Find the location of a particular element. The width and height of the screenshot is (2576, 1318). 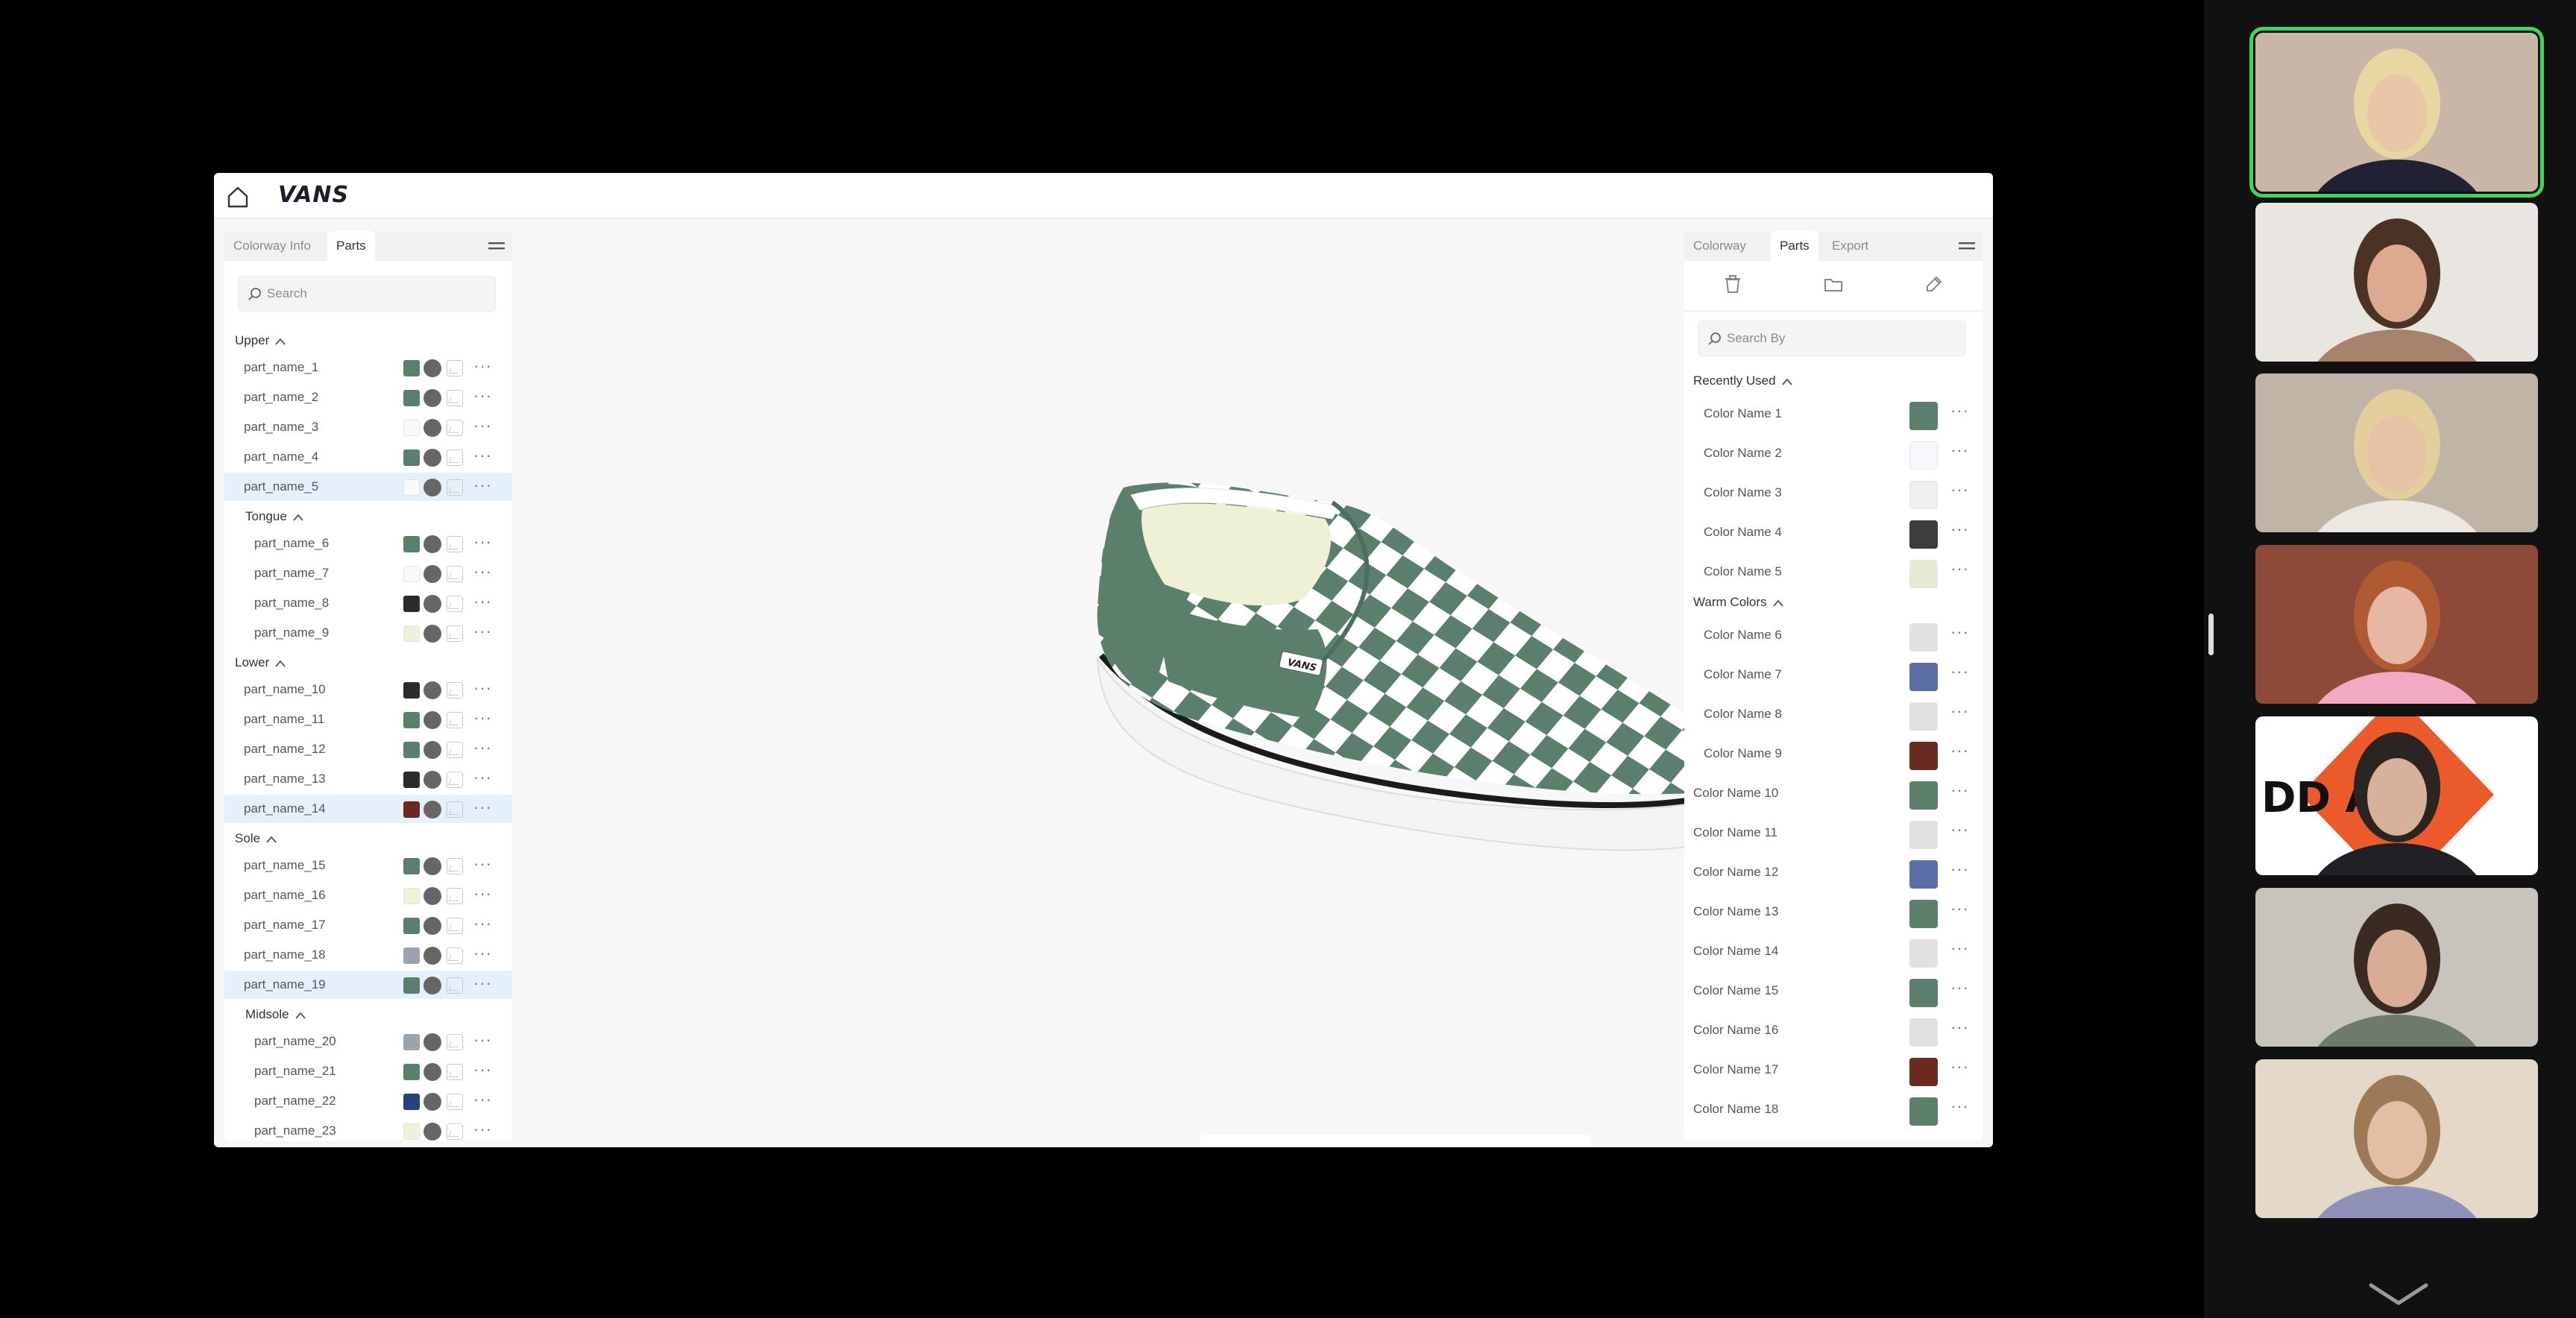

color-row: Color Name 5 ··· is located at coordinates (1834, 572).